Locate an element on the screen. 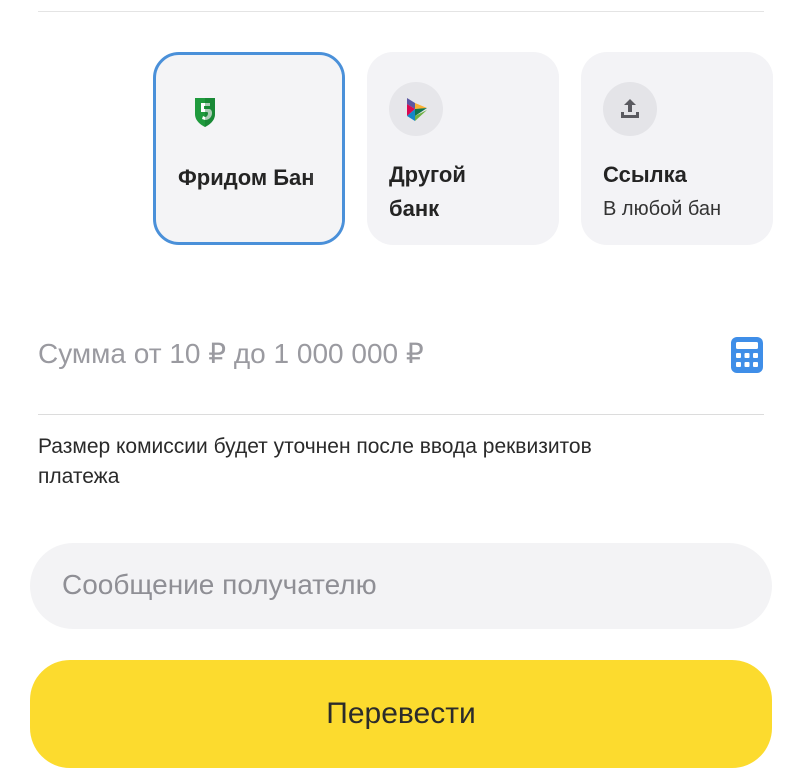 This screenshot has width=800, height=783. amount-field is located at coordinates (401, 357).